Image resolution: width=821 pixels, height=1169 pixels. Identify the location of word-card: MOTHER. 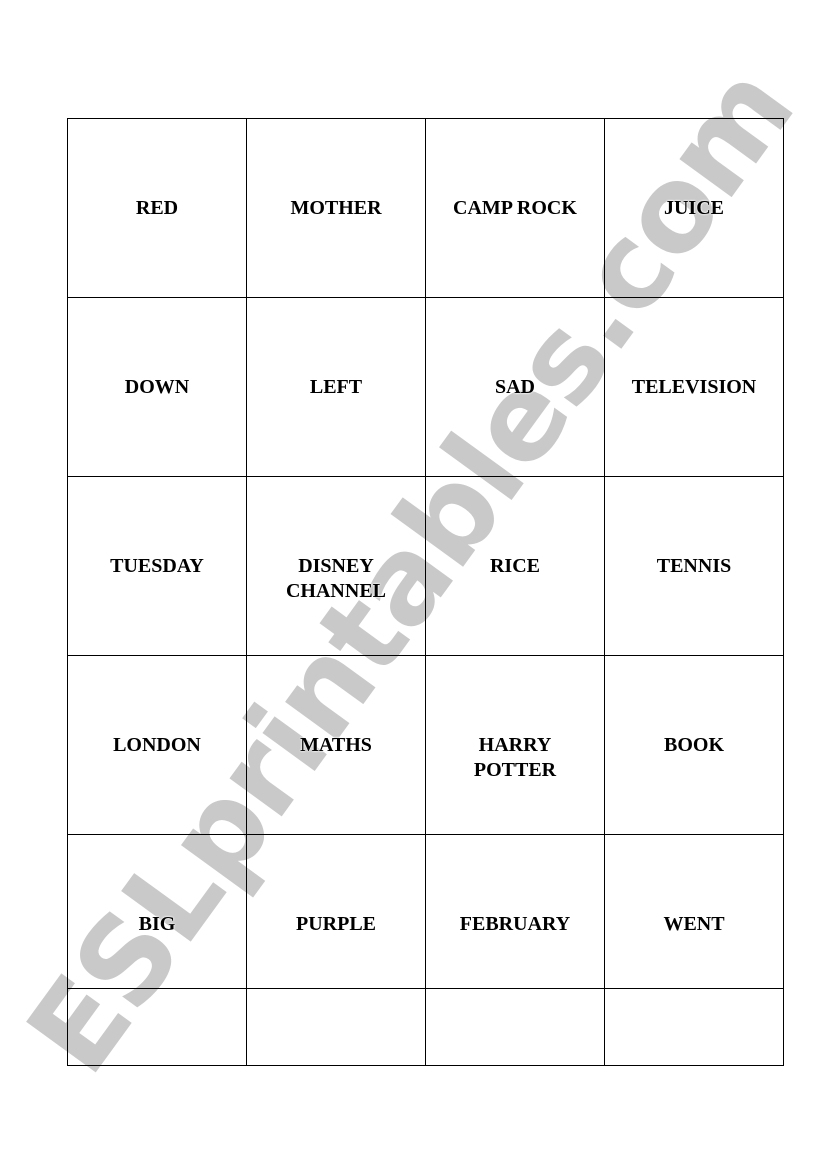
(336, 208).